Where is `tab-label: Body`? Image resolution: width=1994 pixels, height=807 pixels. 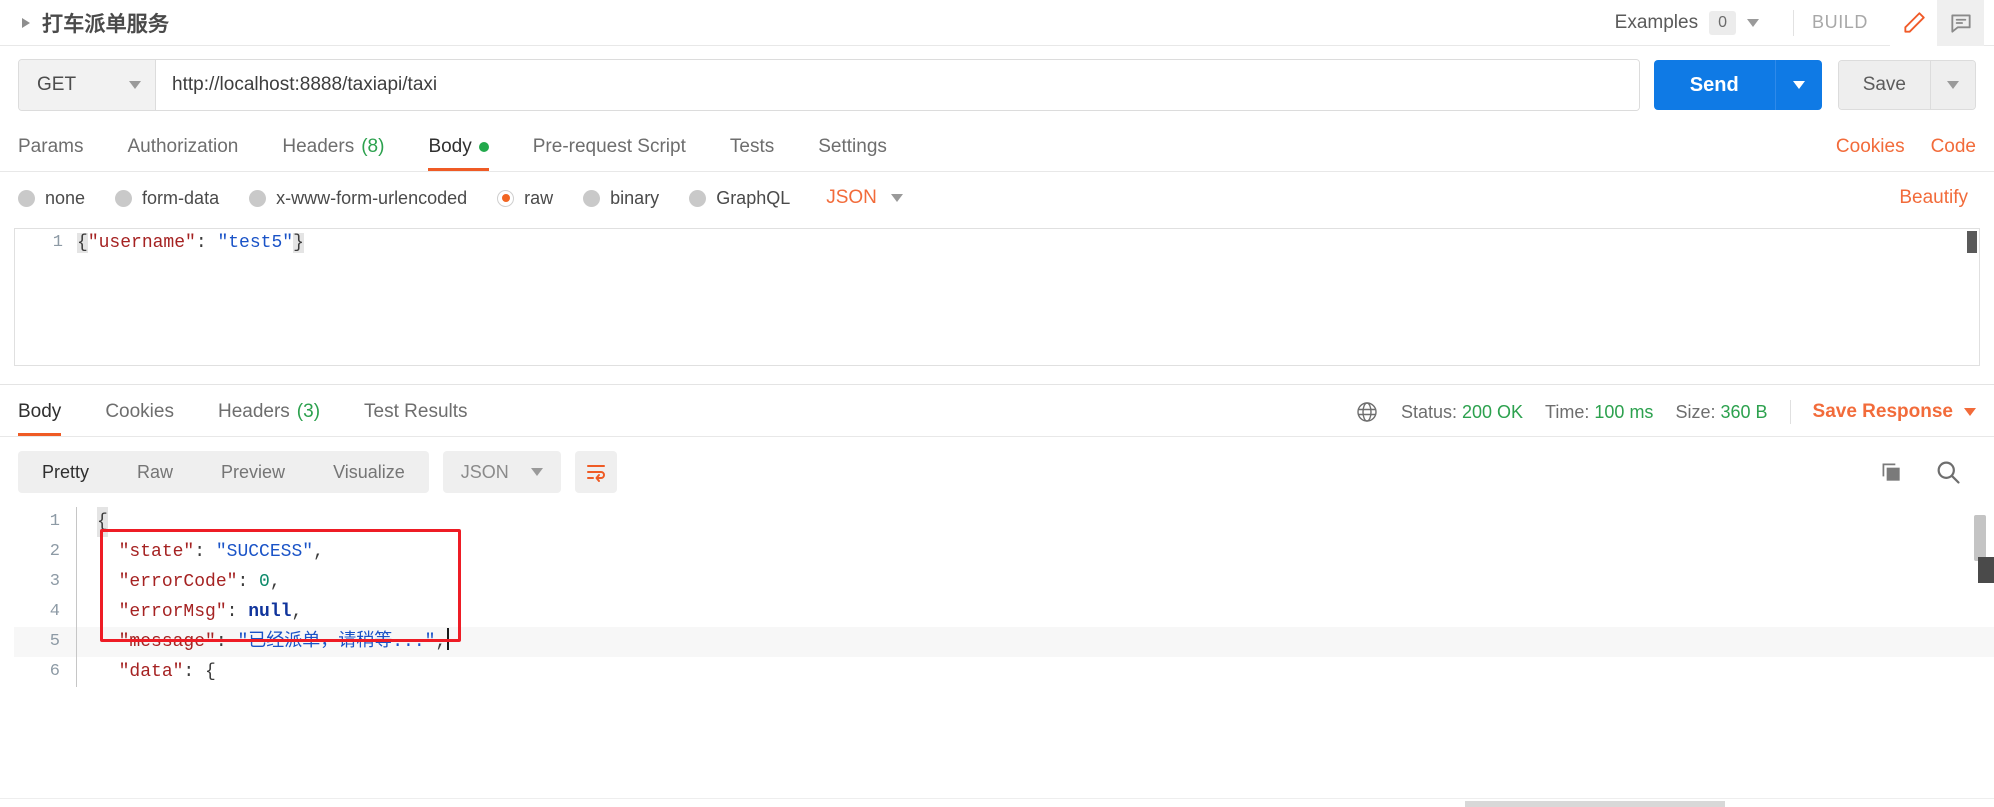
tab-label: Body is located at coordinates (450, 146).